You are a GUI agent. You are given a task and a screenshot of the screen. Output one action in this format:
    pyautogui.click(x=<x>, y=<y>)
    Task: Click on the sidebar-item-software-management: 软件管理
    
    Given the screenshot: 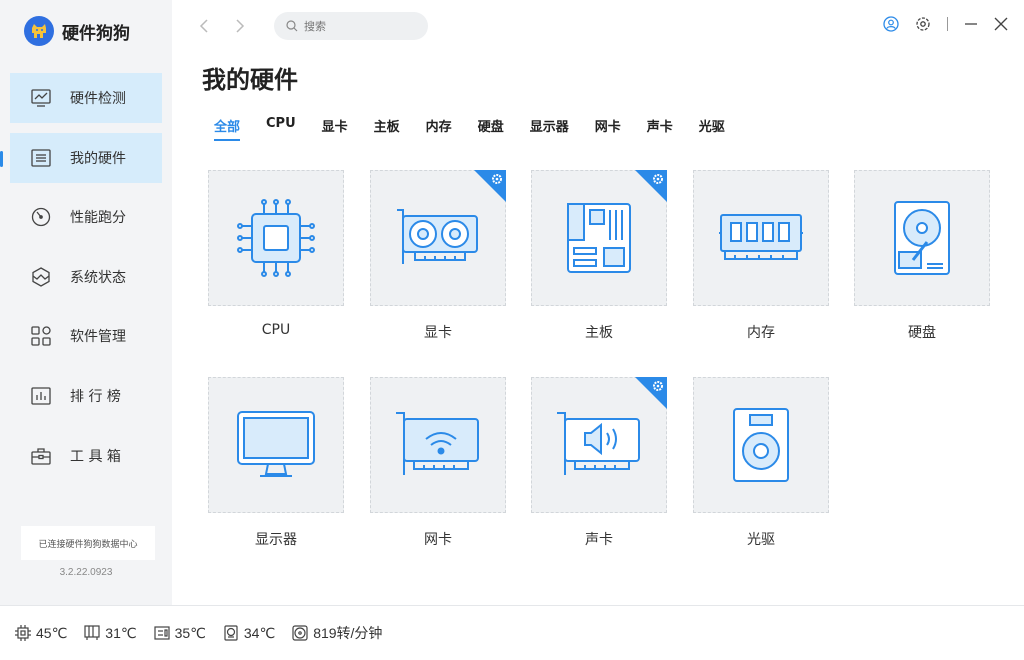 What is the action you would take?
    pyautogui.click(x=86, y=336)
    